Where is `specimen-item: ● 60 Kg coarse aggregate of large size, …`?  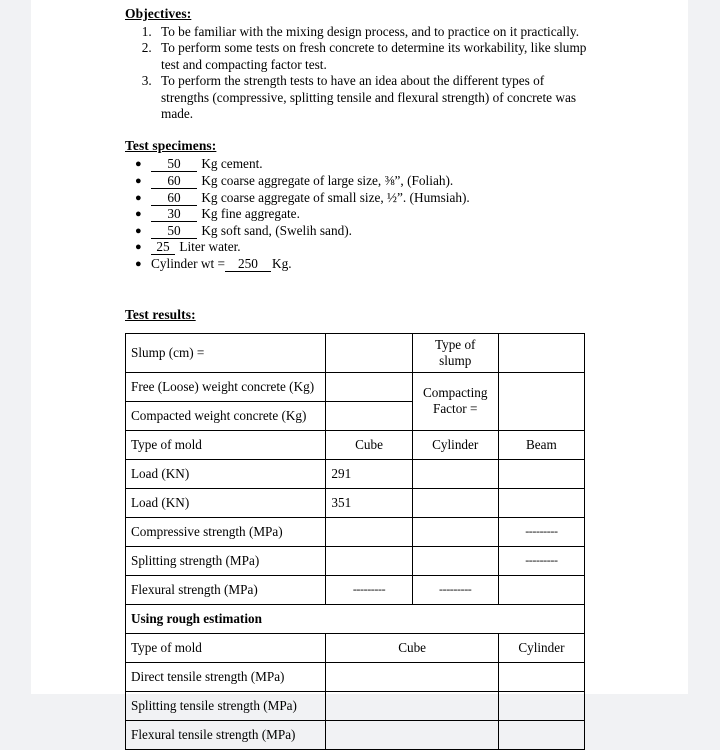
specimen-item: ● 60 Kg coarse aggregate of large size, … is located at coordinates (365, 181).